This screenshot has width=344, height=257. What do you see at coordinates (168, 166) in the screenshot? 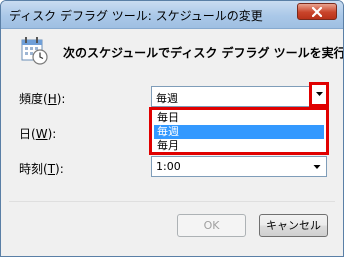
I see `time-value: 1:00` at bounding box center [168, 166].